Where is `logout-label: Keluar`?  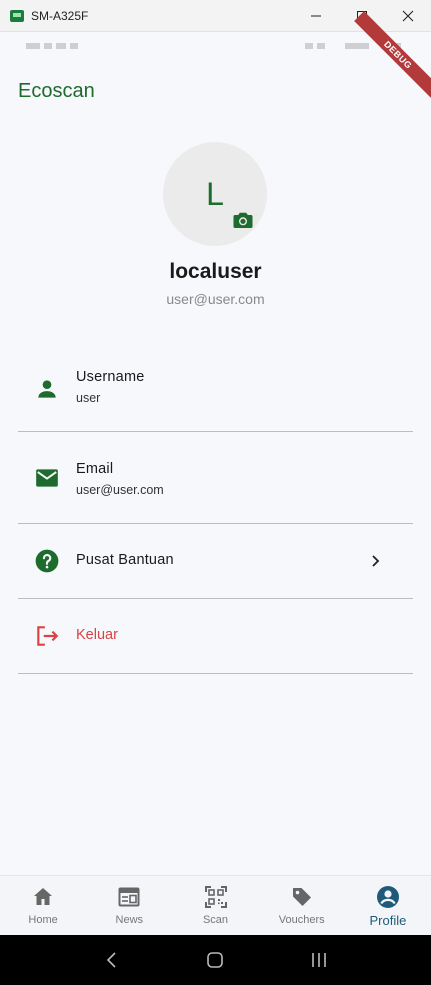
logout-label: Keluar is located at coordinates (97, 635).